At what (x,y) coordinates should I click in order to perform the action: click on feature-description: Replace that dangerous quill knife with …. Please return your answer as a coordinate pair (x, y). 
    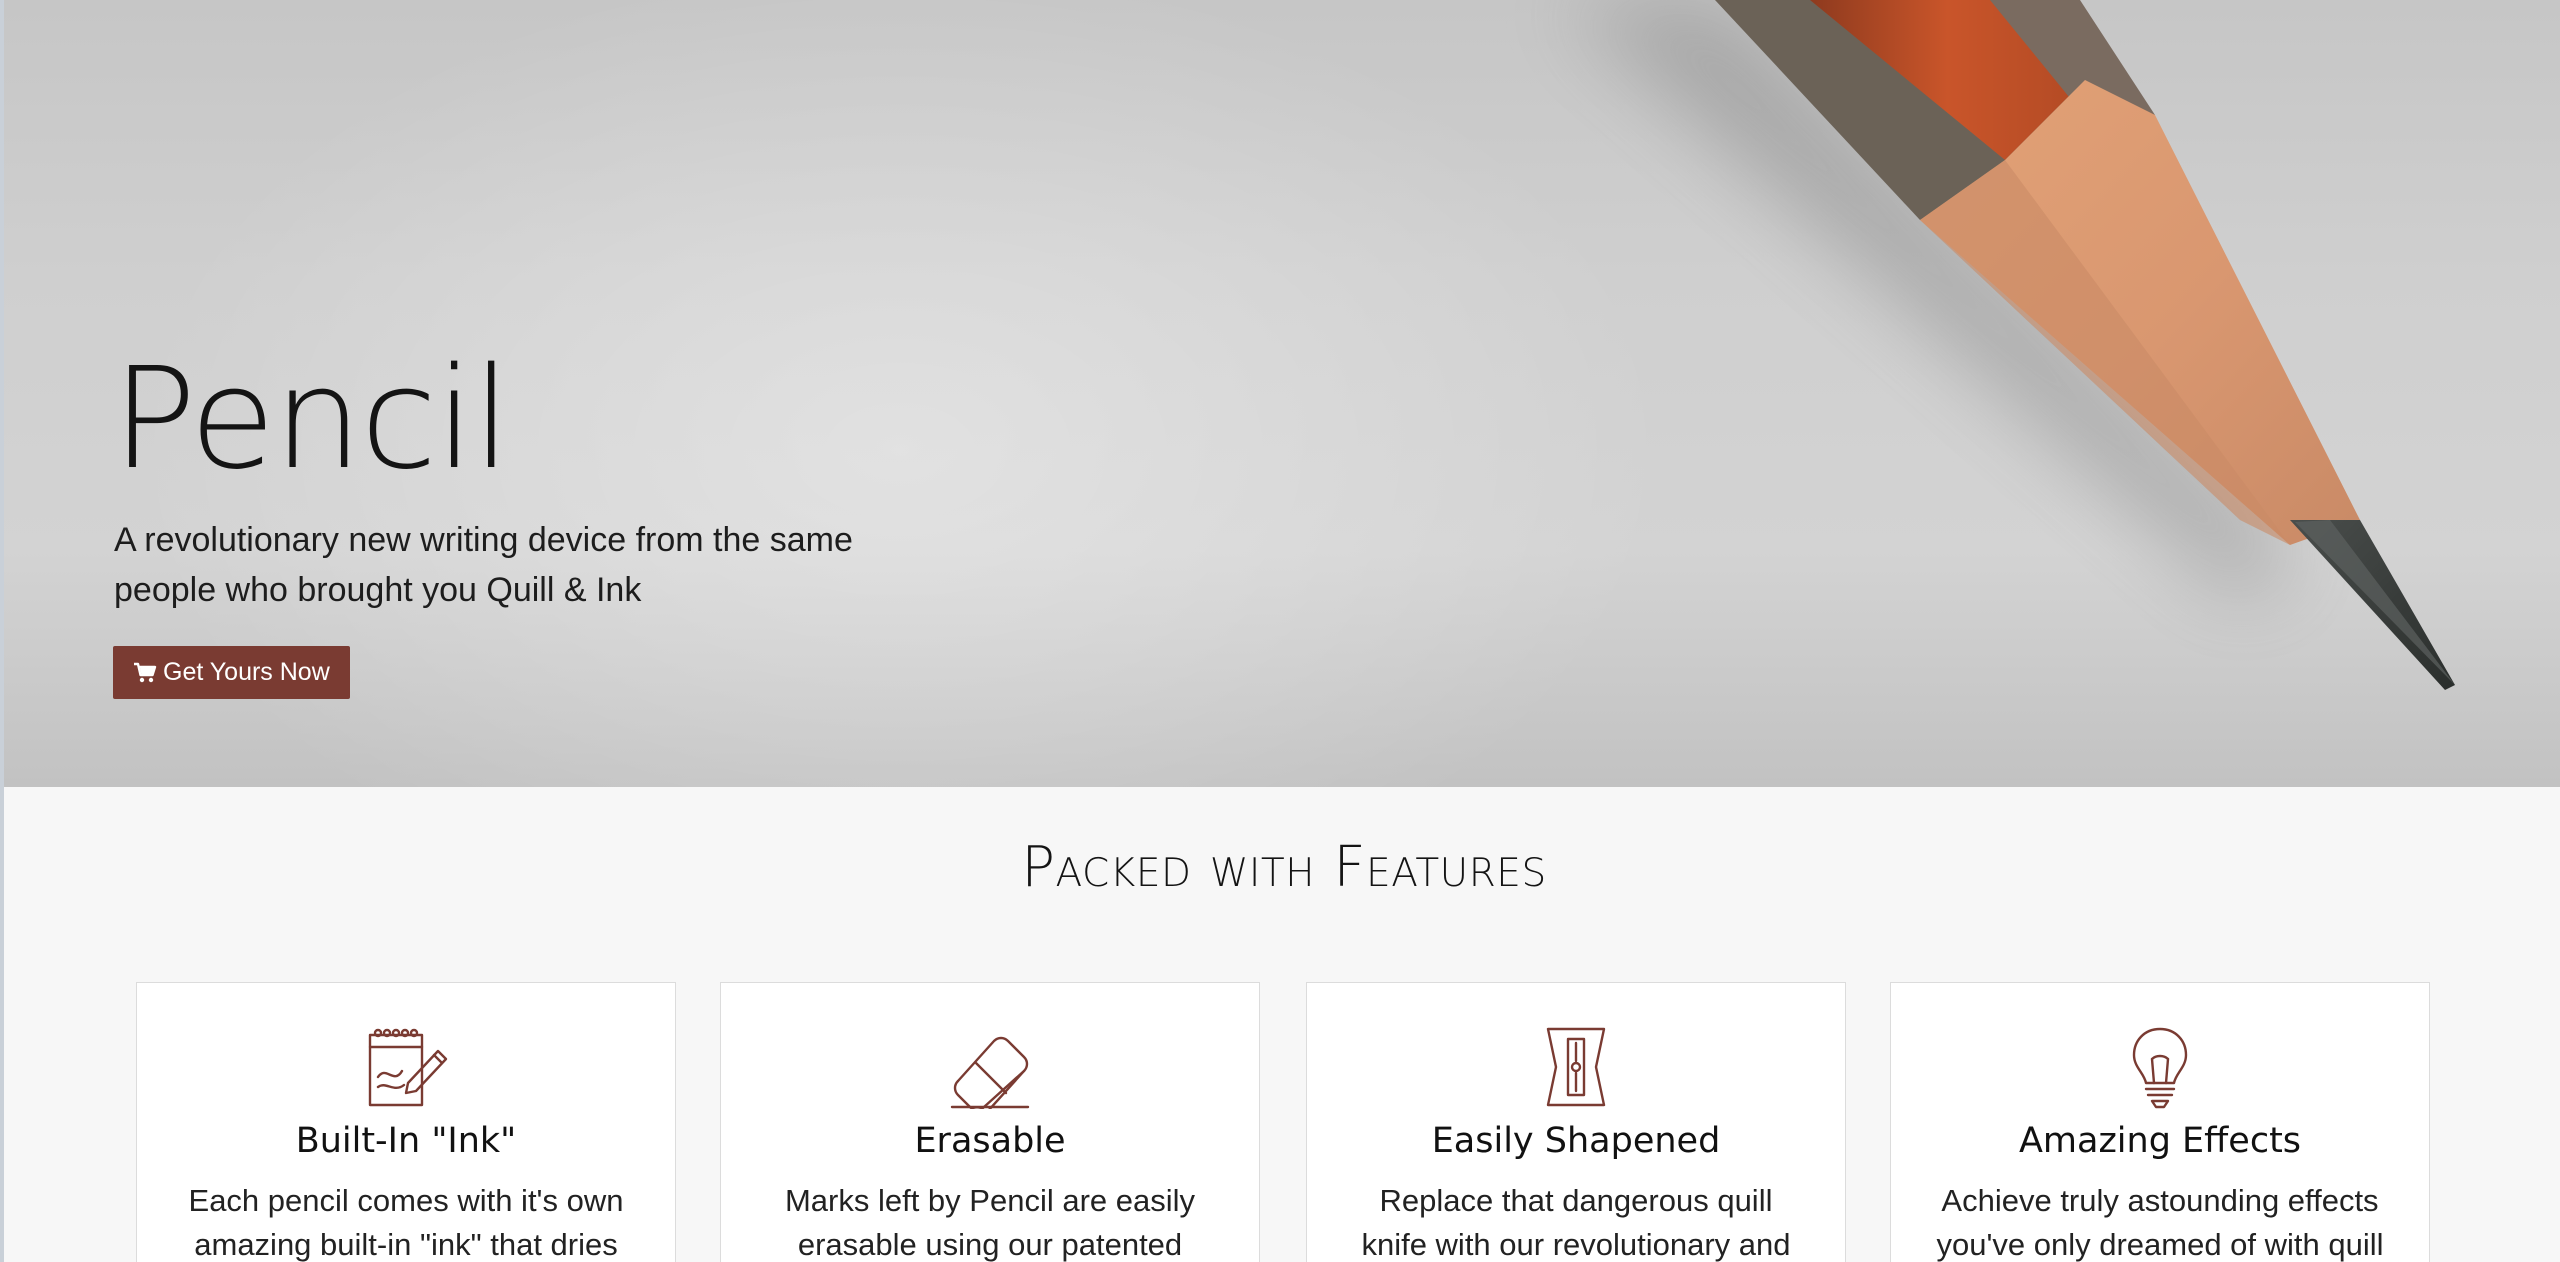
    Looking at the image, I should click on (1576, 1222).